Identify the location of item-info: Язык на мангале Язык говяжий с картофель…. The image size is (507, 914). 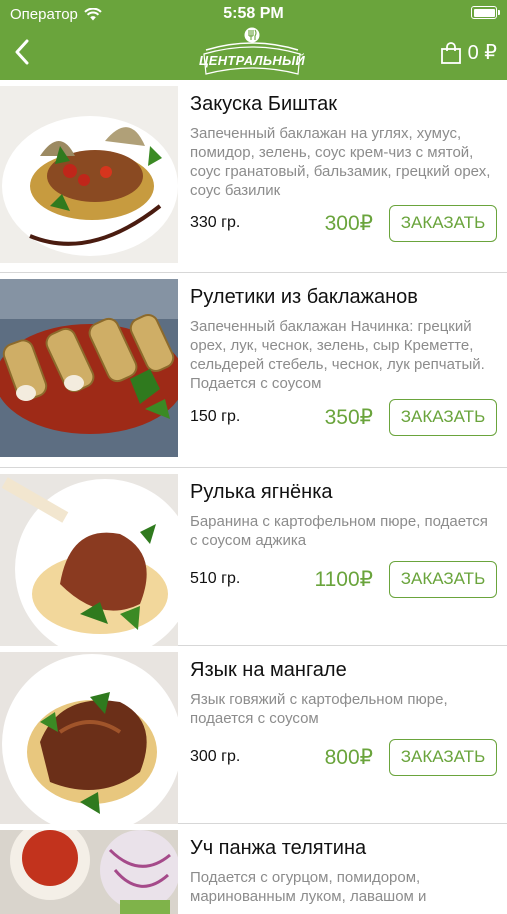
(343, 693).